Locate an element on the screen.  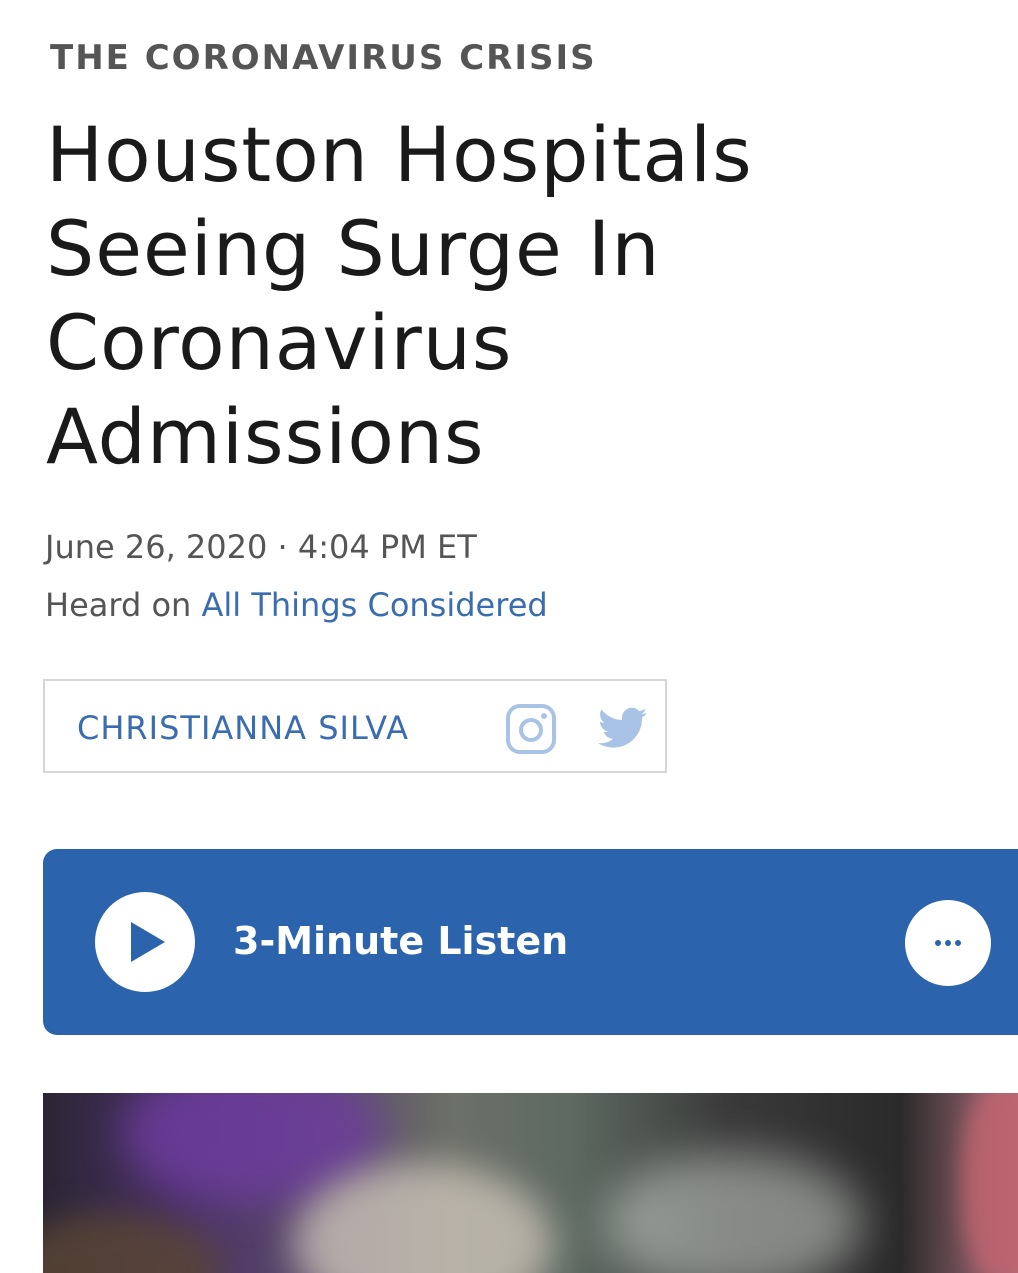
twitter-icon is located at coordinates (623, 728).